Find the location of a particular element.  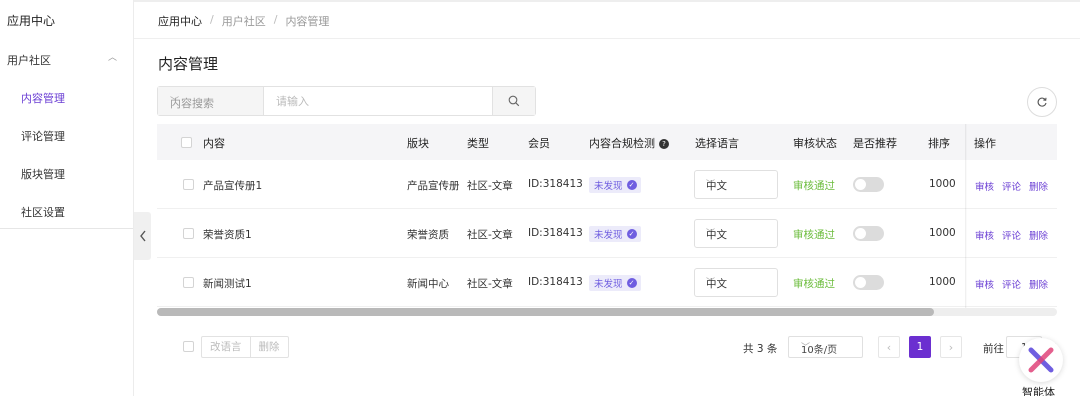

chevron-left-icon is located at coordinates (142, 236).